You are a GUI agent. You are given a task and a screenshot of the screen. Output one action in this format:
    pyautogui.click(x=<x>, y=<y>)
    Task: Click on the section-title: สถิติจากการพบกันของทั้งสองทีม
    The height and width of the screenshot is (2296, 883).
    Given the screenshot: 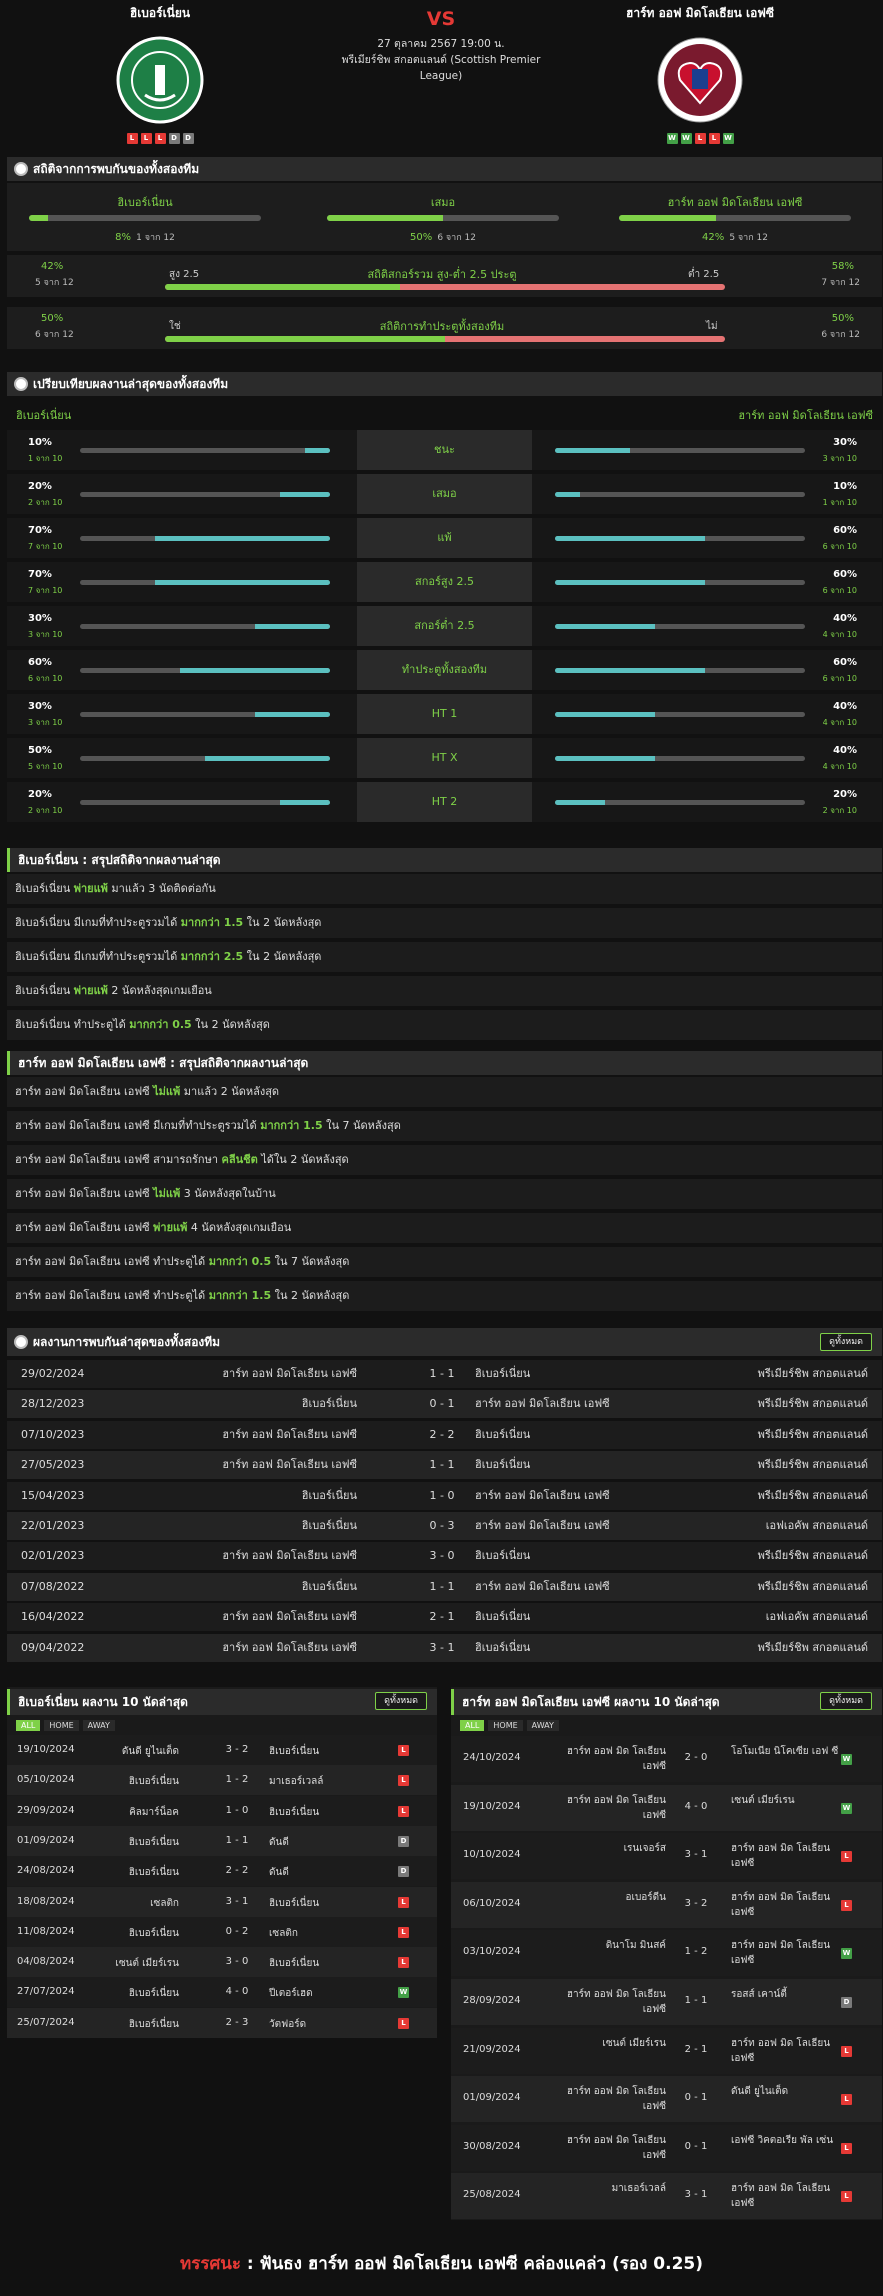 What is the action you would take?
    pyautogui.click(x=116, y=169)
    